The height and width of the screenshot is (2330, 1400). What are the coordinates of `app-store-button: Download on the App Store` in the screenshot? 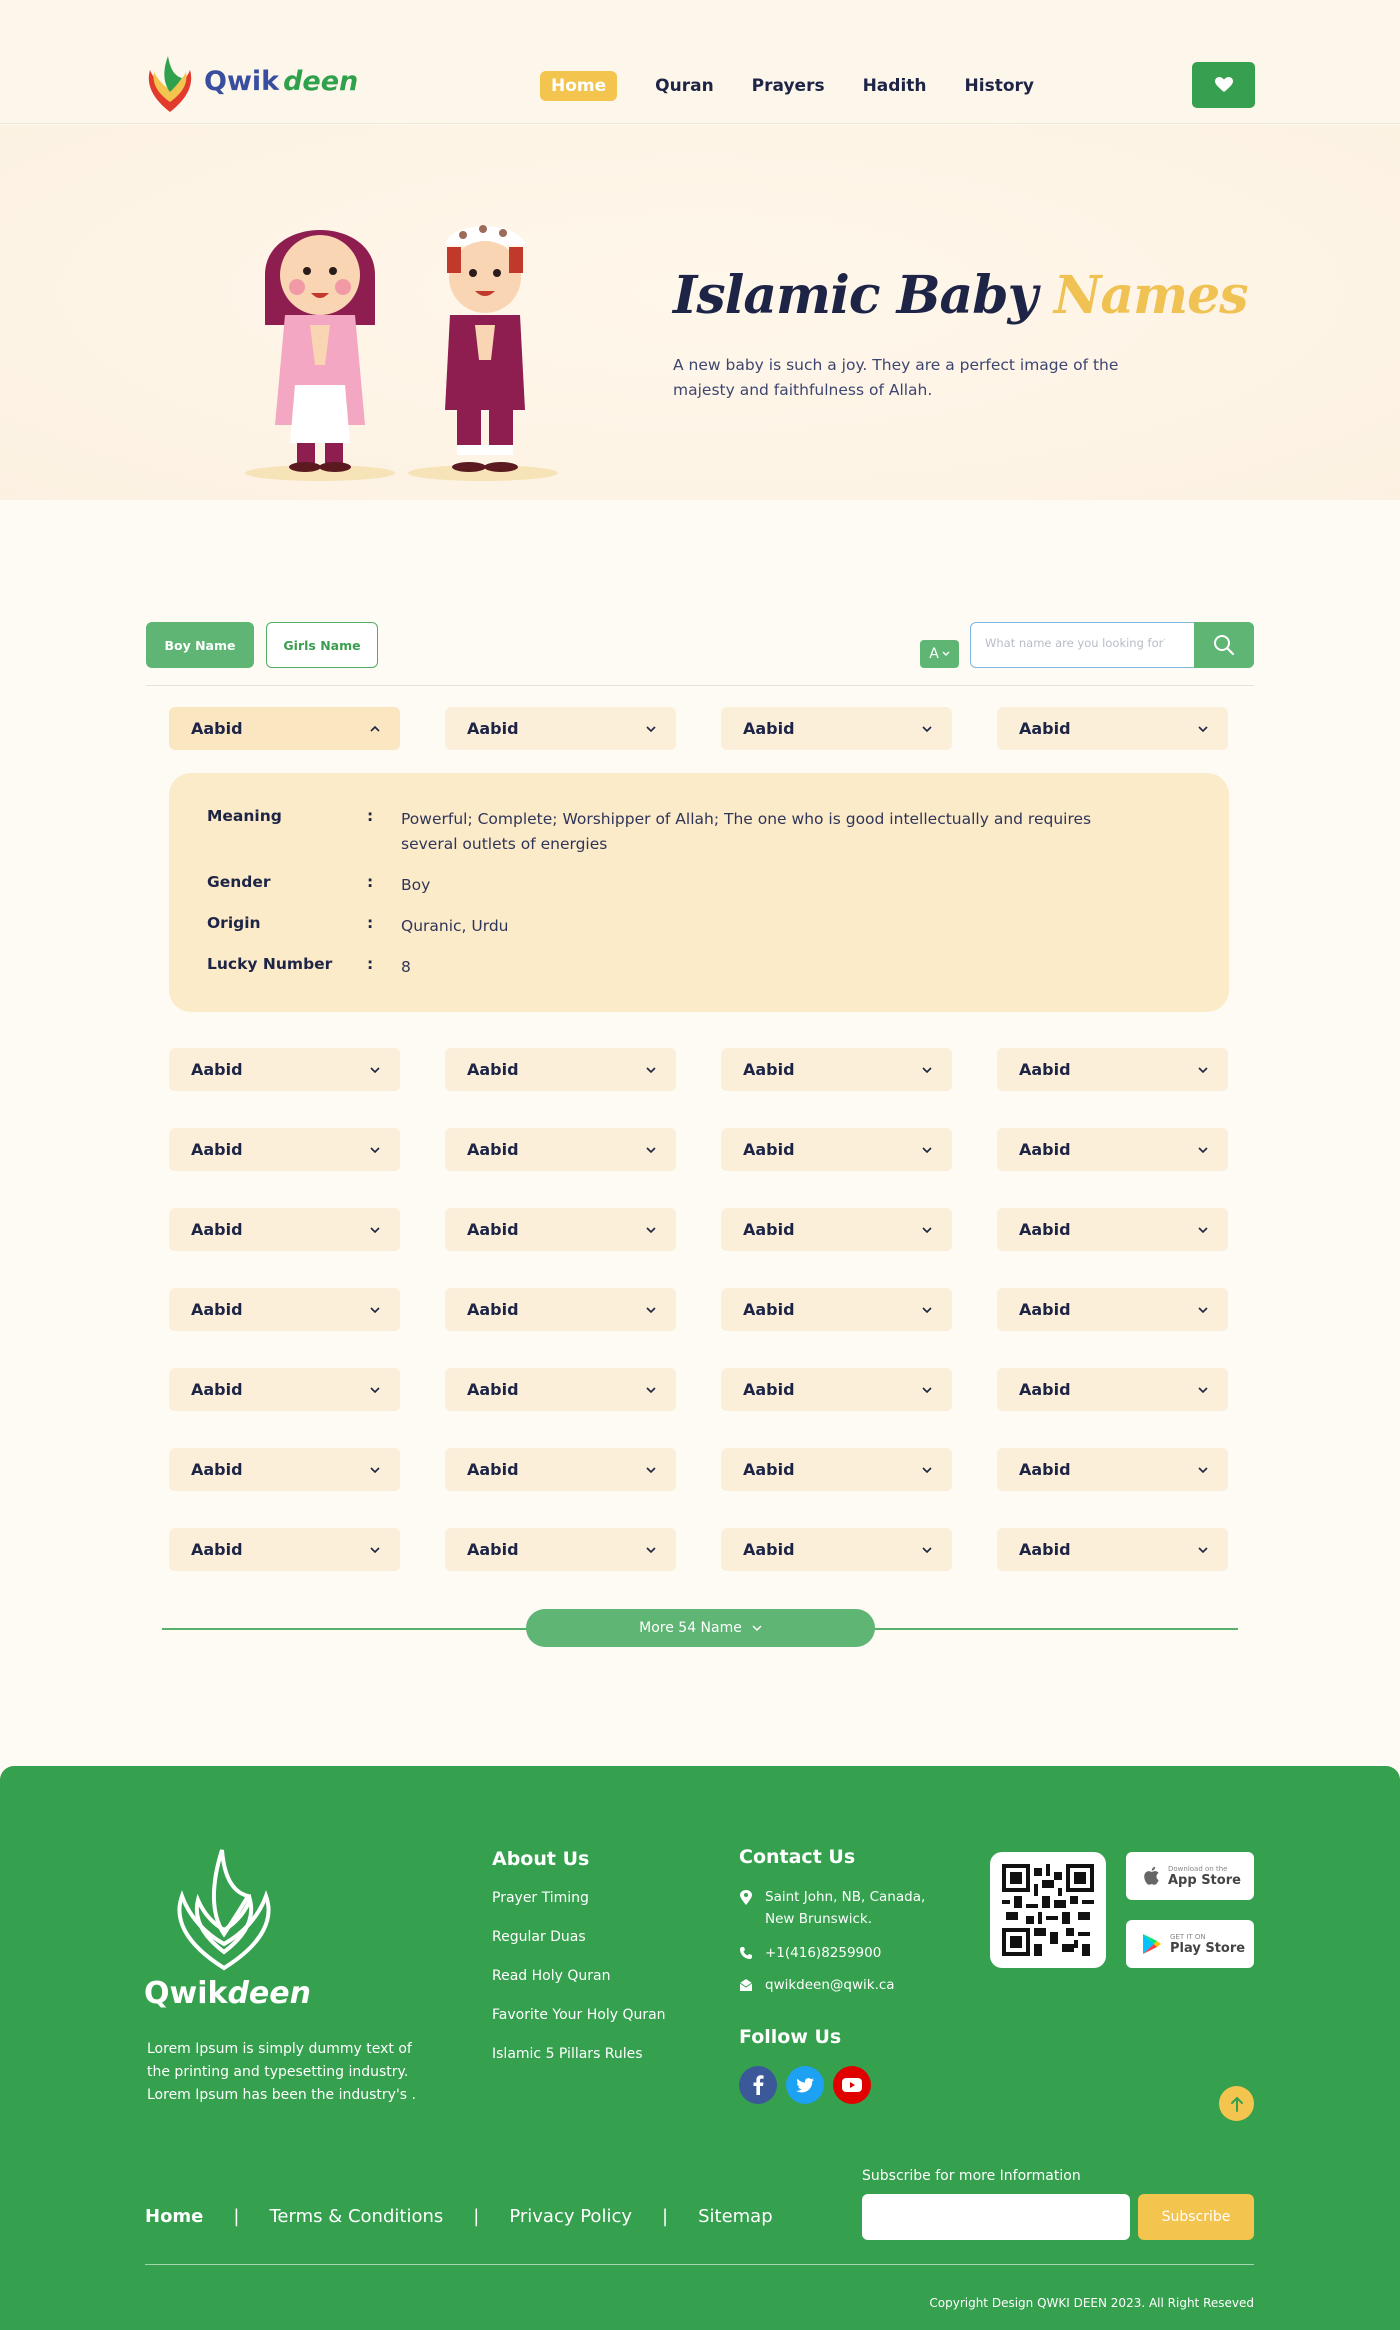 It's located at (1190, 1876).